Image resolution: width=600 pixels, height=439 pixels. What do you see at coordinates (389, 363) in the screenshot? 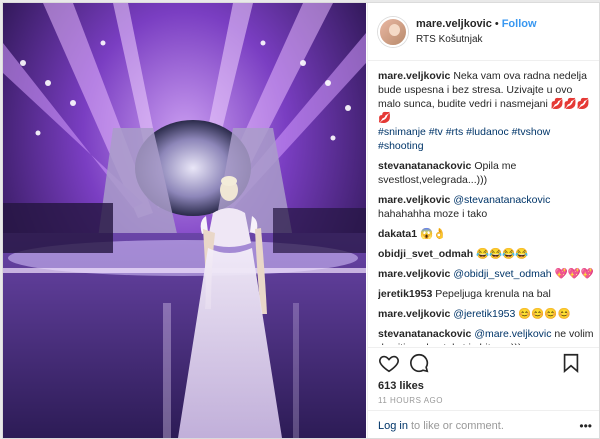
I see `heart-icon` at bounding box center [389, 363].